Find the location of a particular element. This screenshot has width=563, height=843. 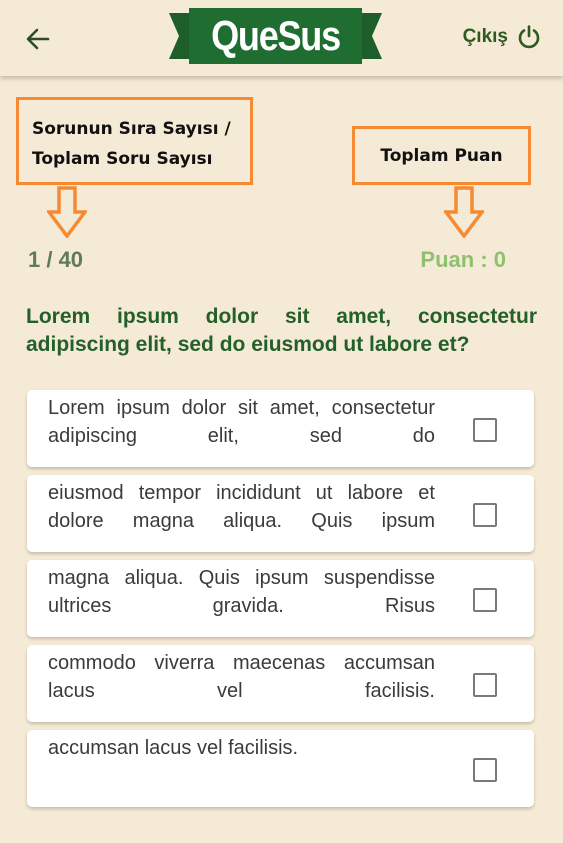

logout-button: Çıkış is located at coordinates (502, 37).